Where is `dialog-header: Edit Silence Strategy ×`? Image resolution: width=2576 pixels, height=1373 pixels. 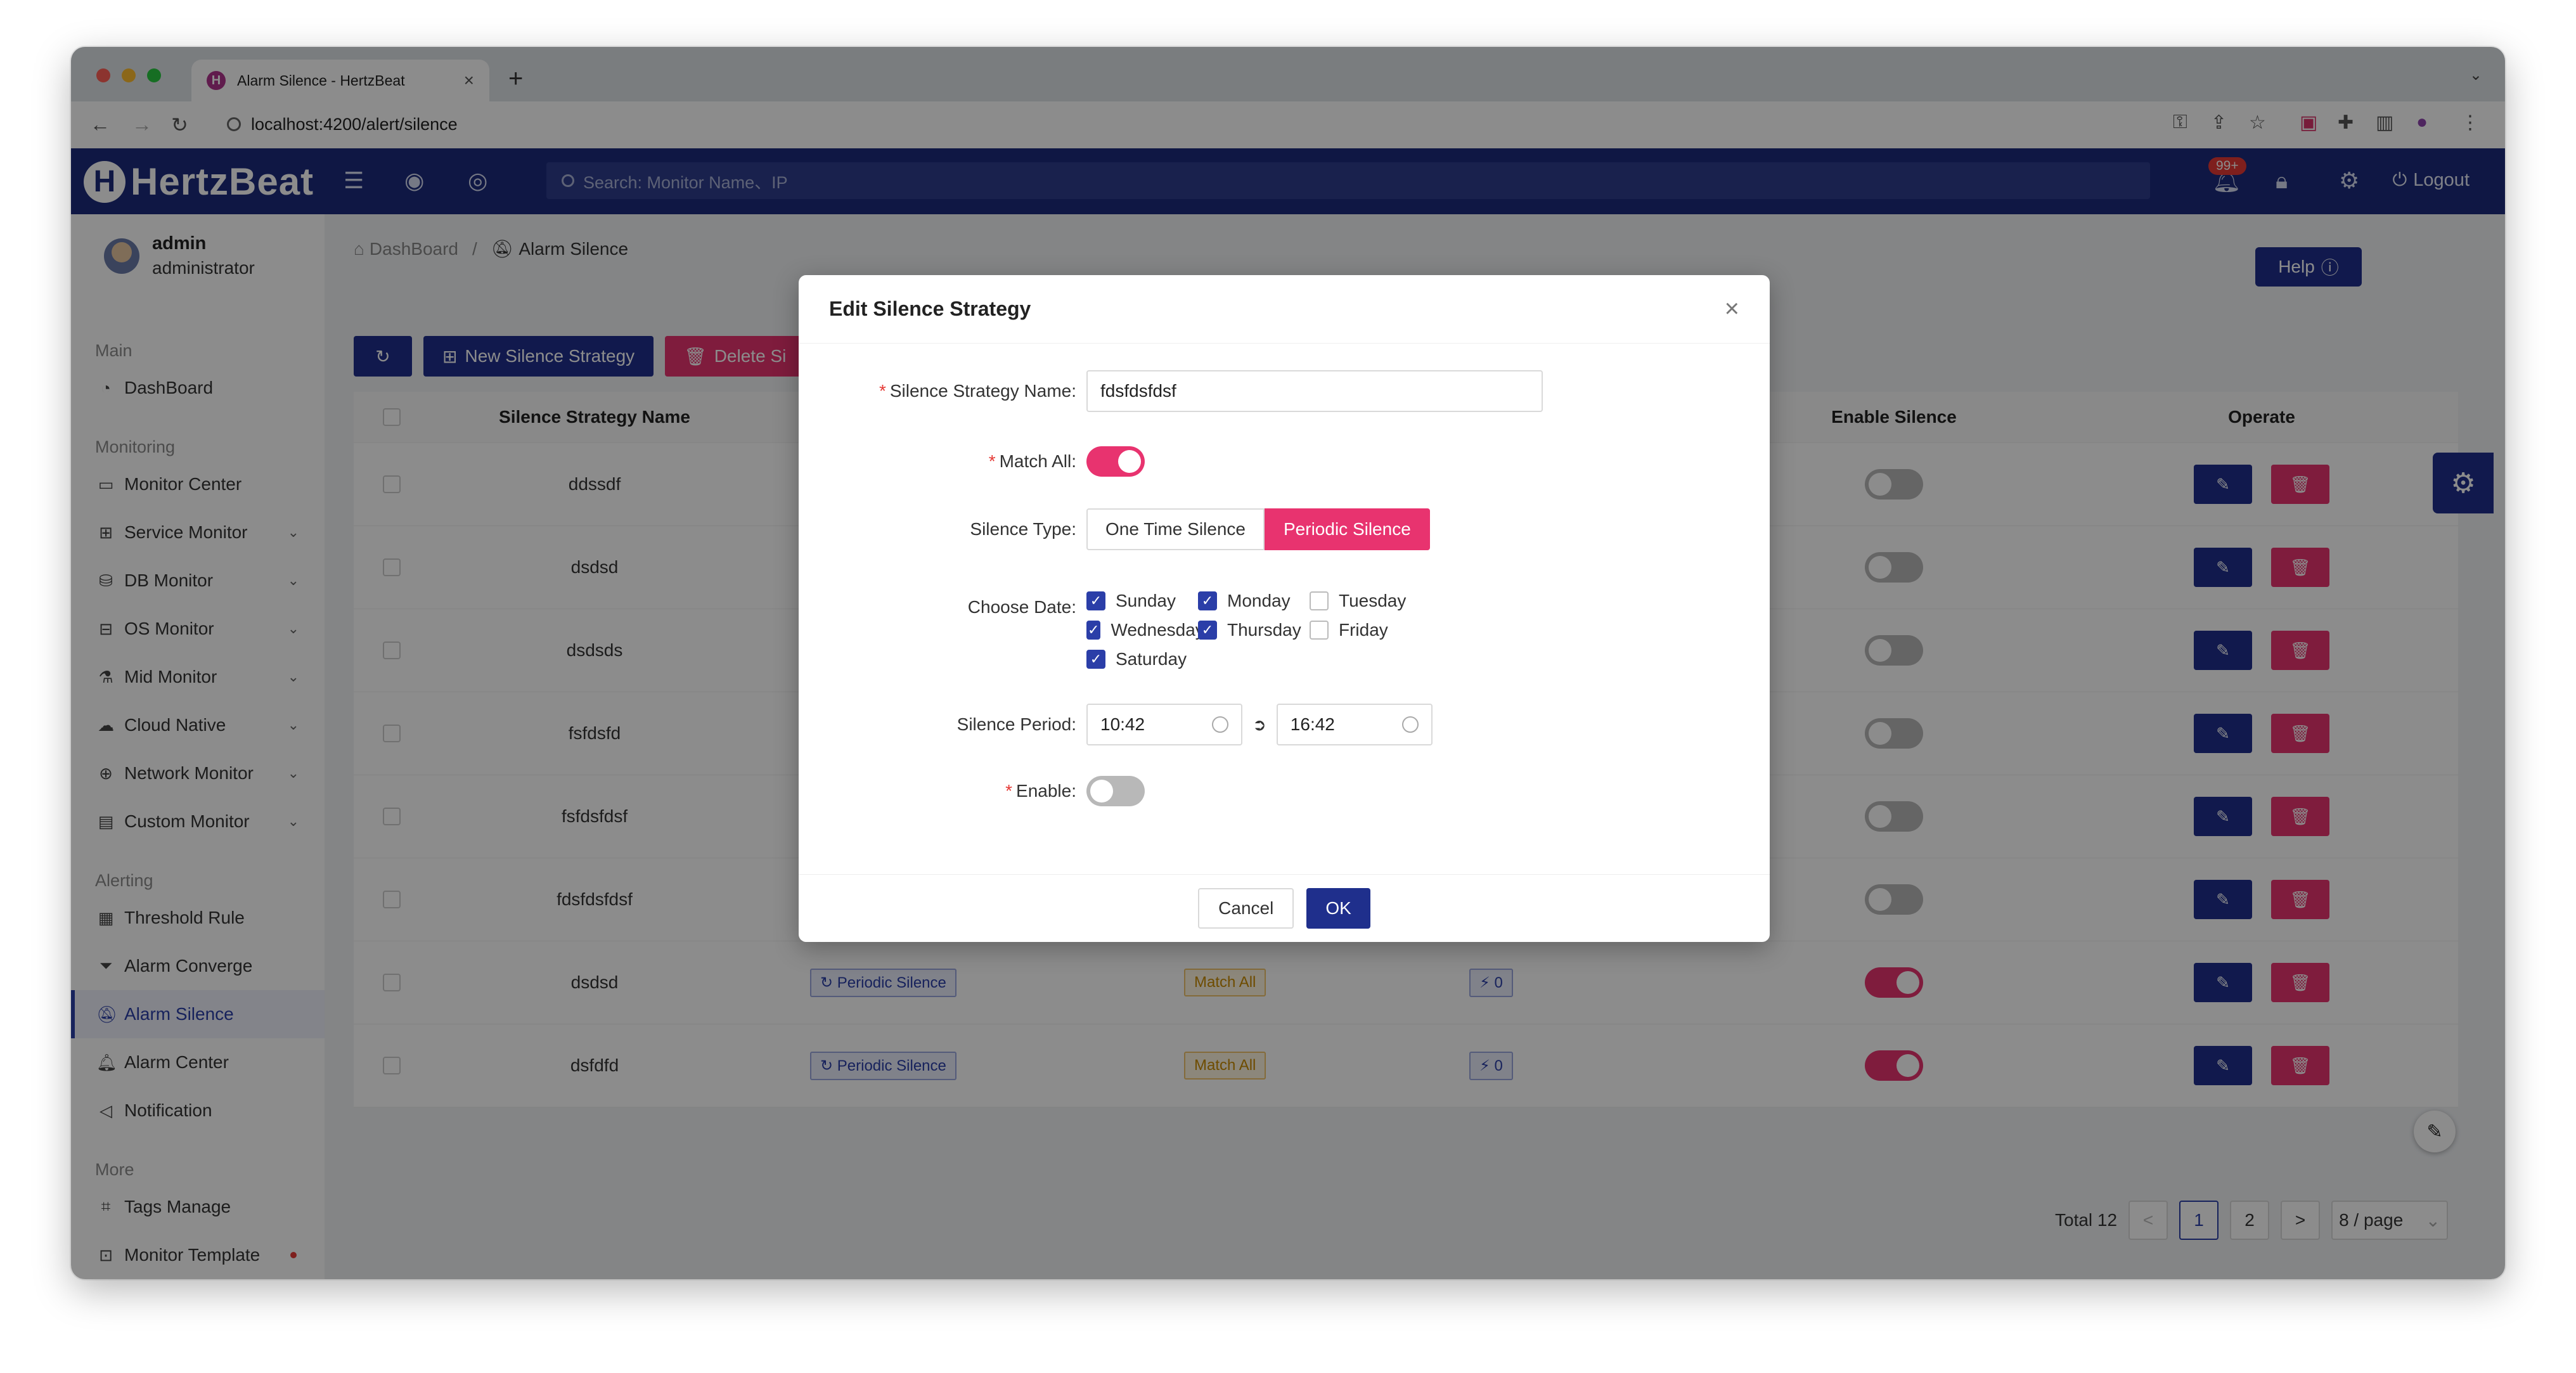
dialog-header: Edit Silence Strategy × is located at coordinates (1284, 309).